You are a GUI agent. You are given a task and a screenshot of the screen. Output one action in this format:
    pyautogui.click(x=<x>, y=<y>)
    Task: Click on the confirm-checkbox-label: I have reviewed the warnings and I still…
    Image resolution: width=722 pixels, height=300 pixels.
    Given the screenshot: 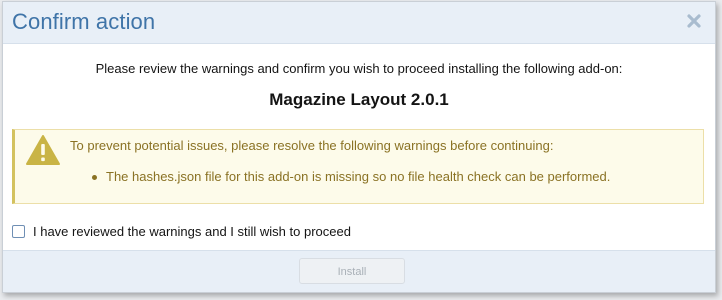 What is the action you would take?
    pyautogui.click(x=192, y=231)
    